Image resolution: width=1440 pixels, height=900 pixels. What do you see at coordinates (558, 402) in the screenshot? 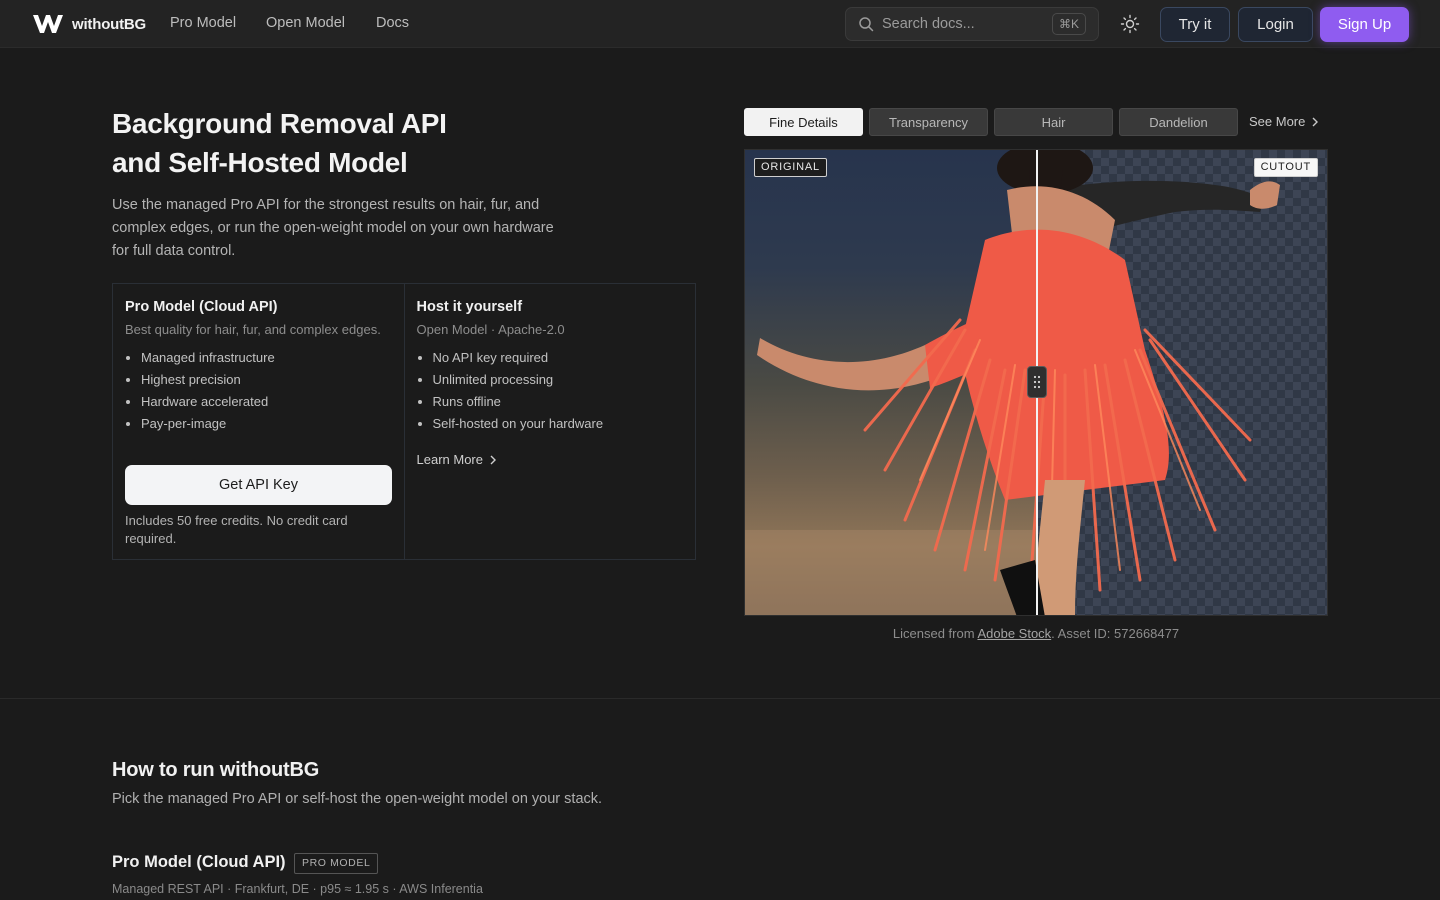
I see `list-item: Runs offline` at bounding box center [558, 402].